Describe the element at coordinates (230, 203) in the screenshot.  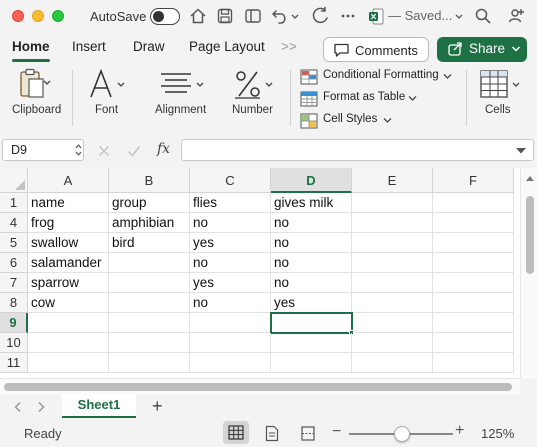
I see `cell-c1: flies` at that location.